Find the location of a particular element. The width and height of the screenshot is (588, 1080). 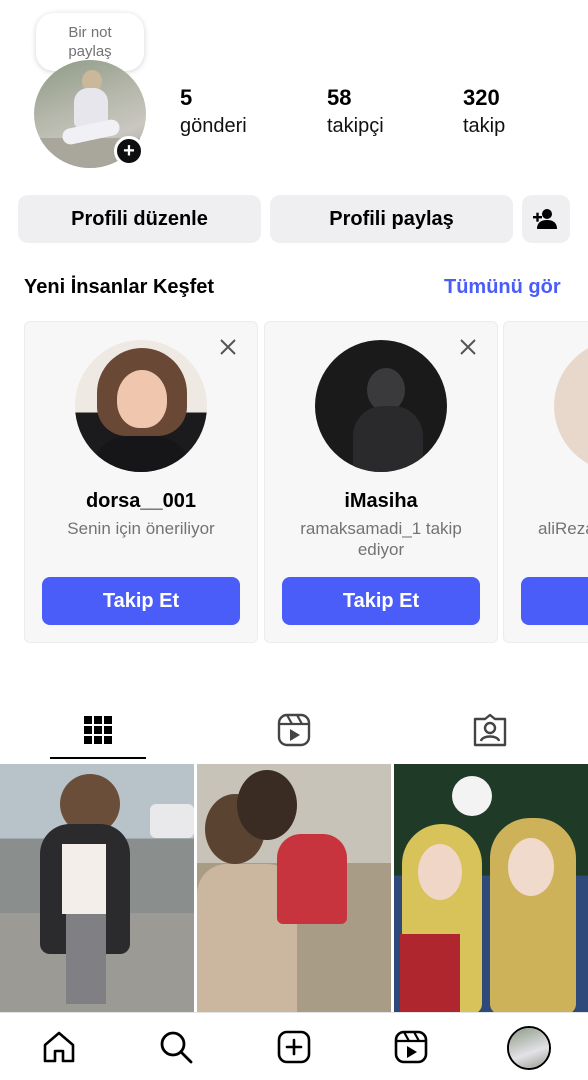

edit-profile-button: Profili düzenle is located at coordinates (139, 219).